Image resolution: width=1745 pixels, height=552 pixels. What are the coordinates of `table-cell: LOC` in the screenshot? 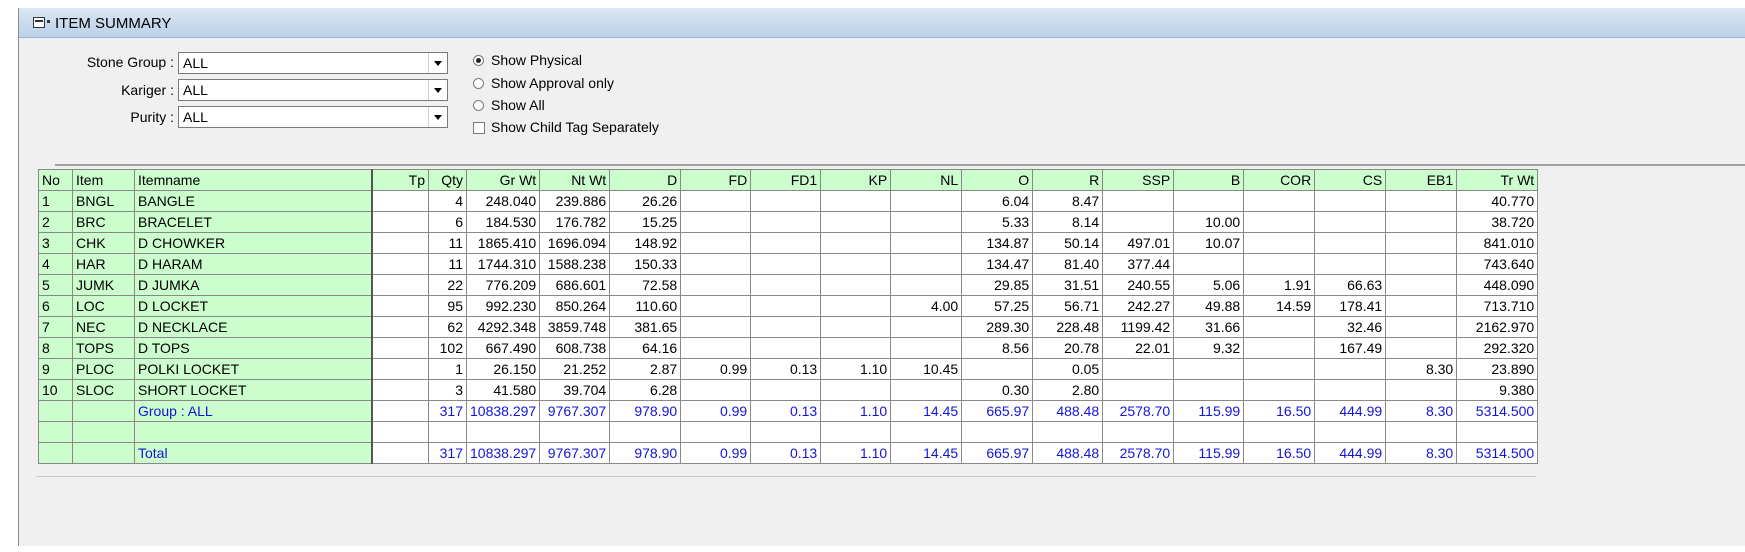 It's located at (103, 306).